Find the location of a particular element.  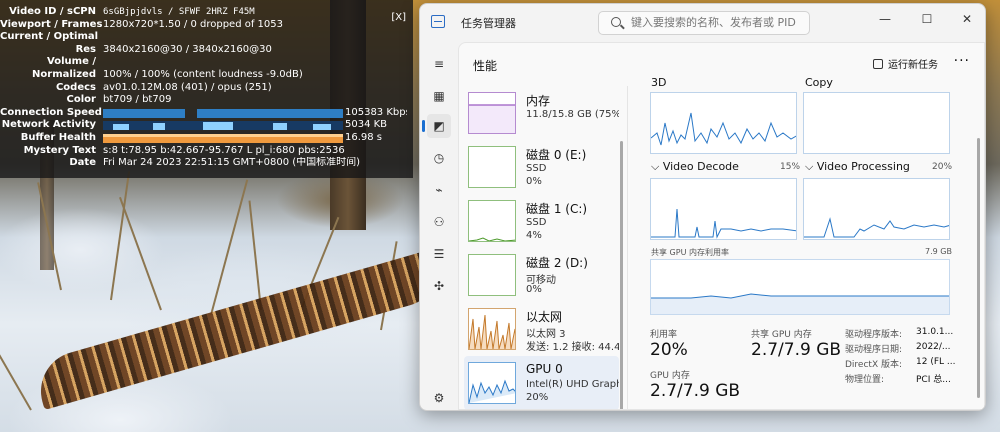

stat-label: Volume / is located at coordinates (71, 62).